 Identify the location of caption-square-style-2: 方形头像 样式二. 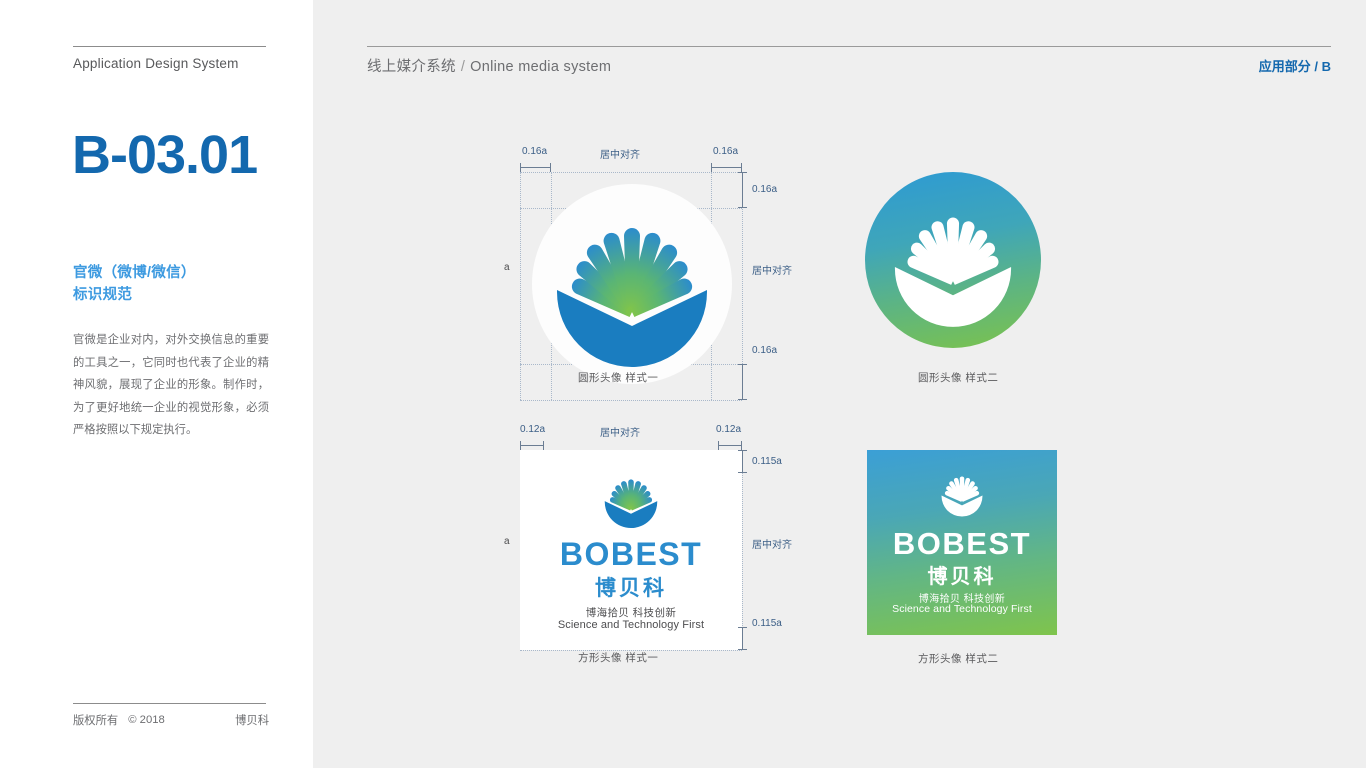
(958, 659).